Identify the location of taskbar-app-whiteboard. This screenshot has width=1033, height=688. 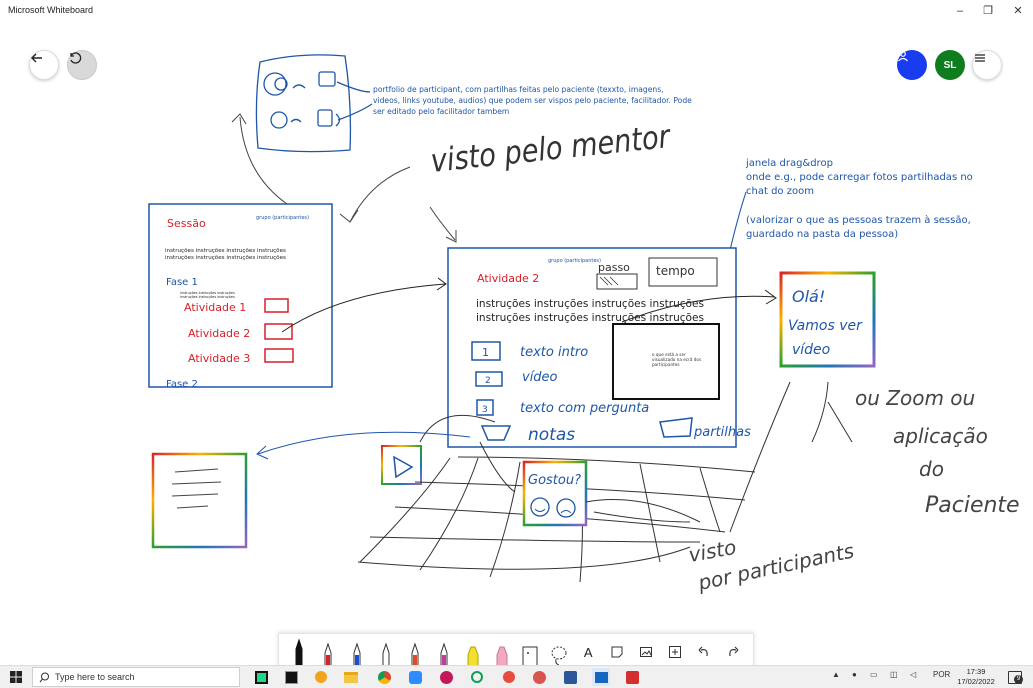
(601, 677).